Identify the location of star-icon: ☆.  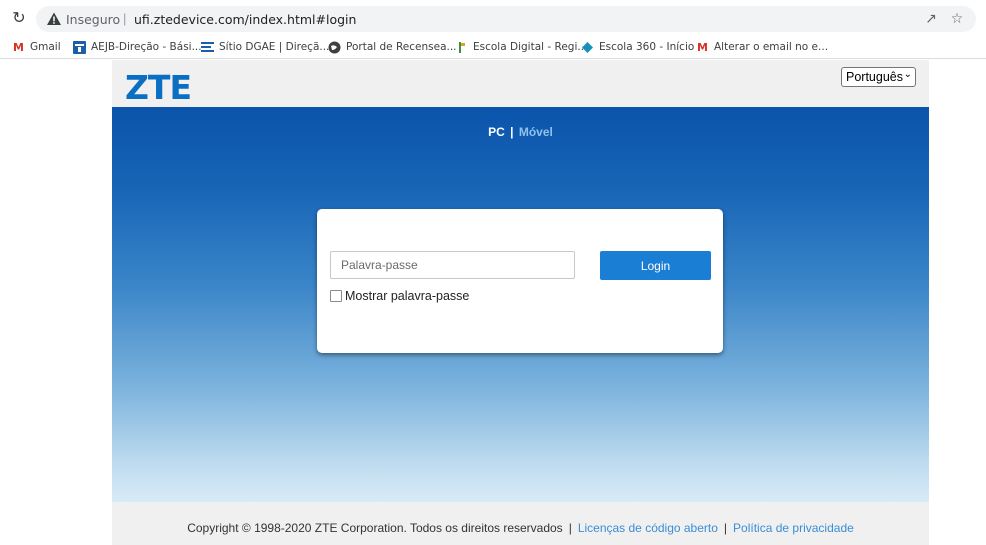
(957, 19).